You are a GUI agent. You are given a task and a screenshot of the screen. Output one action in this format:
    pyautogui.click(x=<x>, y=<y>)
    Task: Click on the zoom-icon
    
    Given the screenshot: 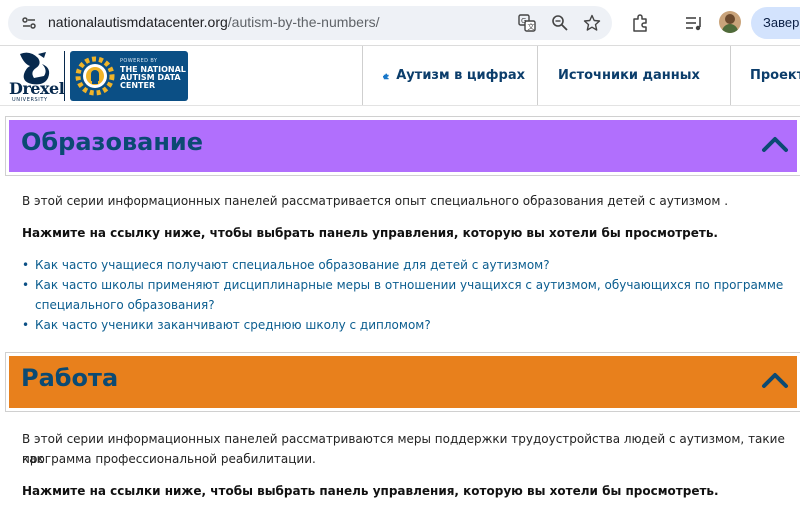 What is the action you would take?
    pyautogui.click(x=560, y=23)
    